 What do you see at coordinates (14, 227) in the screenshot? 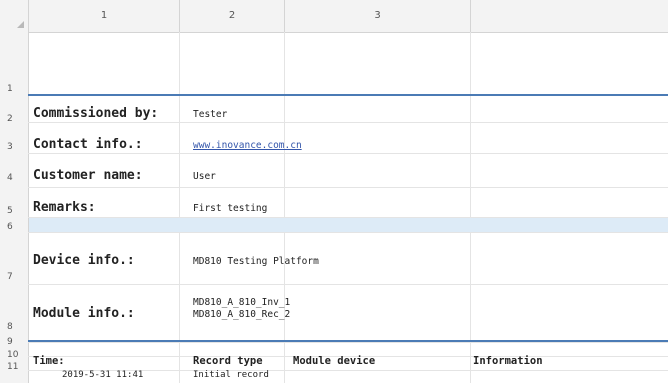
I see `row-header-6: 6` at bounding box center [14, 227].